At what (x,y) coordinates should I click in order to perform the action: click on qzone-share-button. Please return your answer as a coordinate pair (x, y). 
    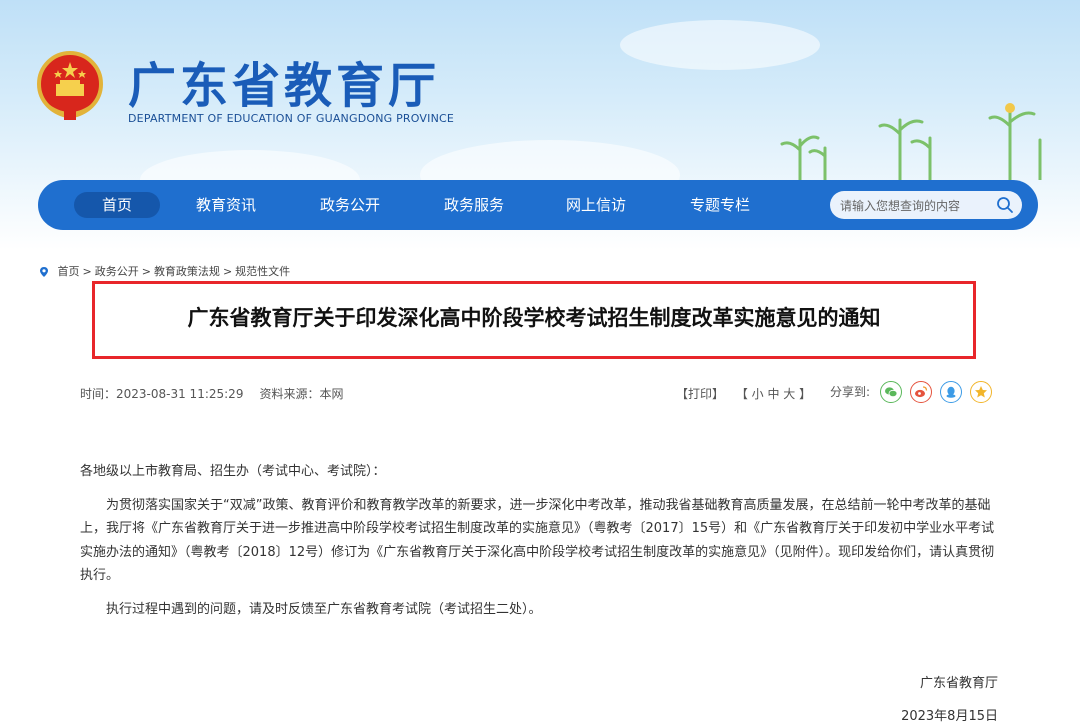
    Looking at the image, I should click on (981, 392).